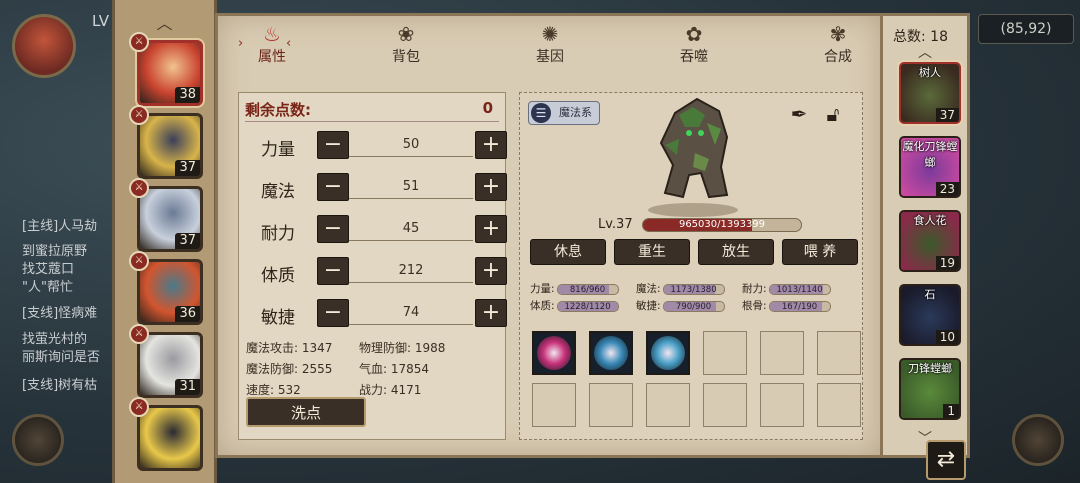  I want to click on player-avatar, so click(44, 46).